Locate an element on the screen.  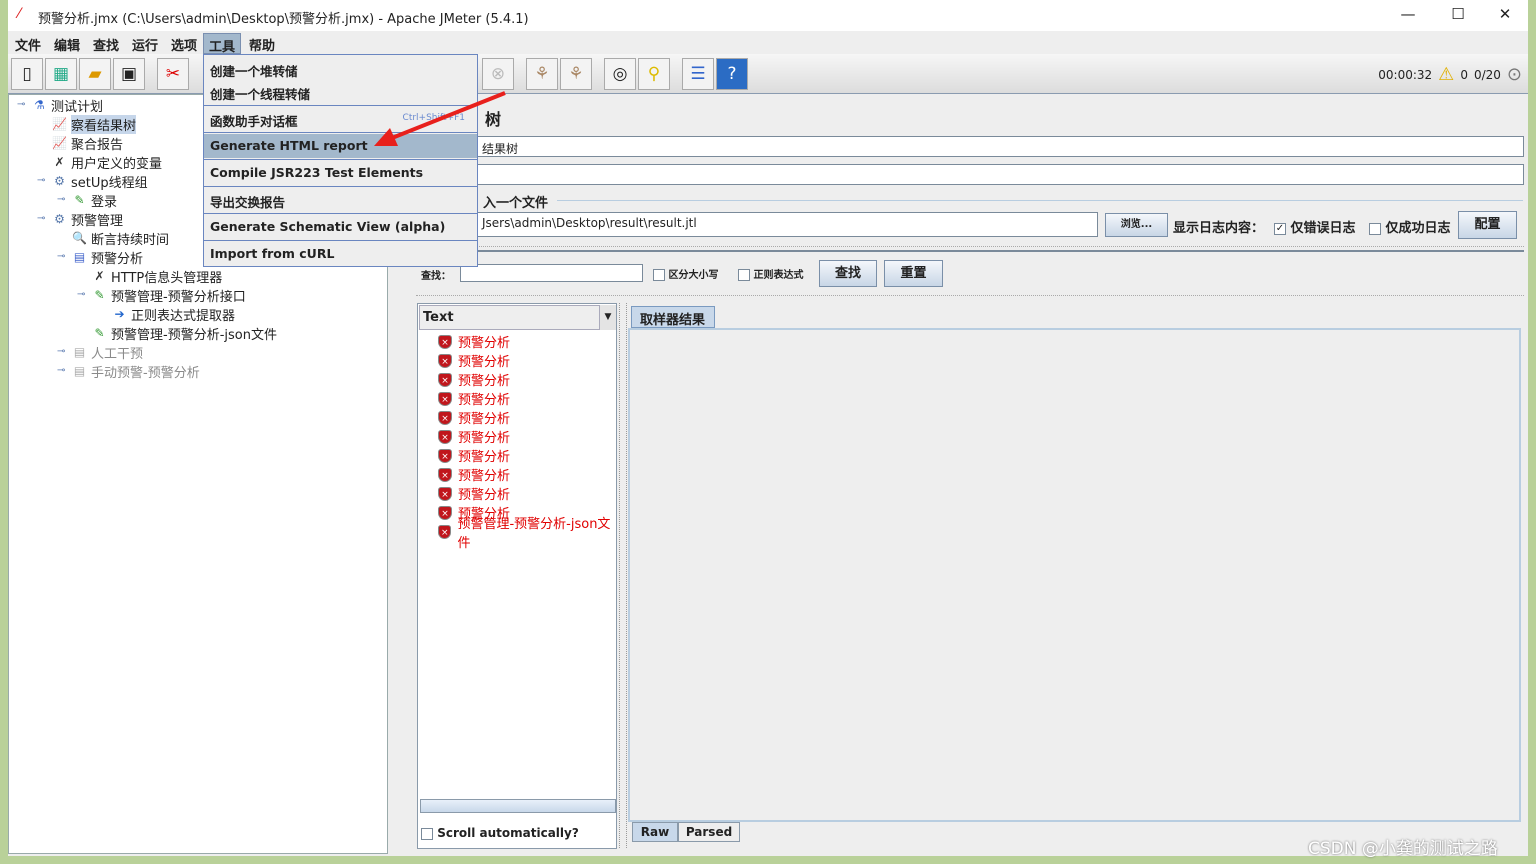
annotation-arrow is located at coordinates (440, 118).